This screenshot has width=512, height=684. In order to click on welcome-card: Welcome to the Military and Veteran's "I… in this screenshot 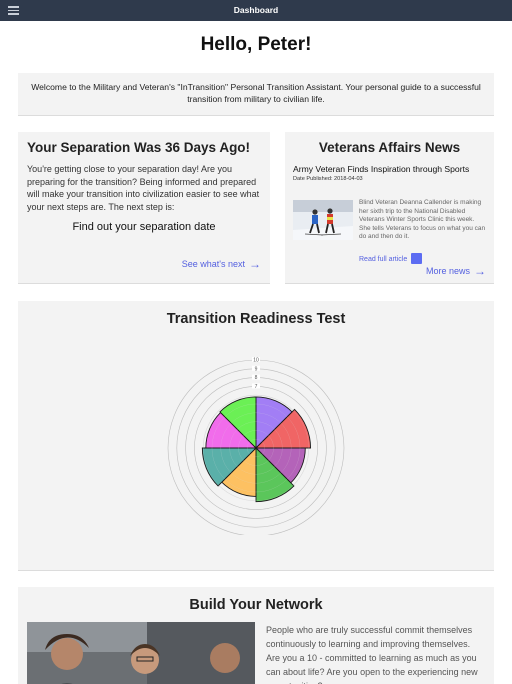, I will do `click(256, 94)`.